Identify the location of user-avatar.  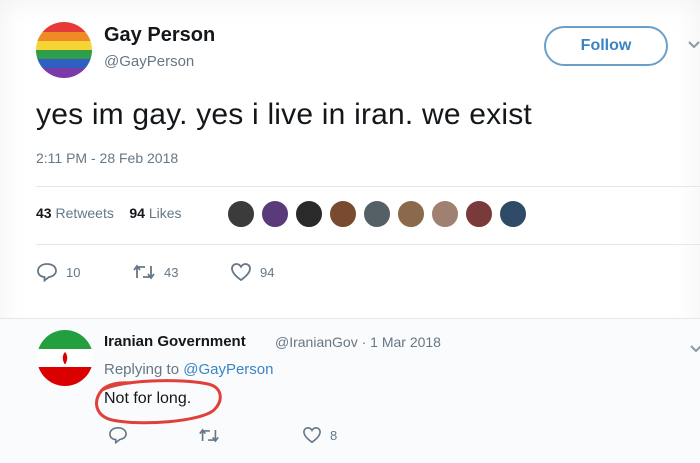
(64, 50).